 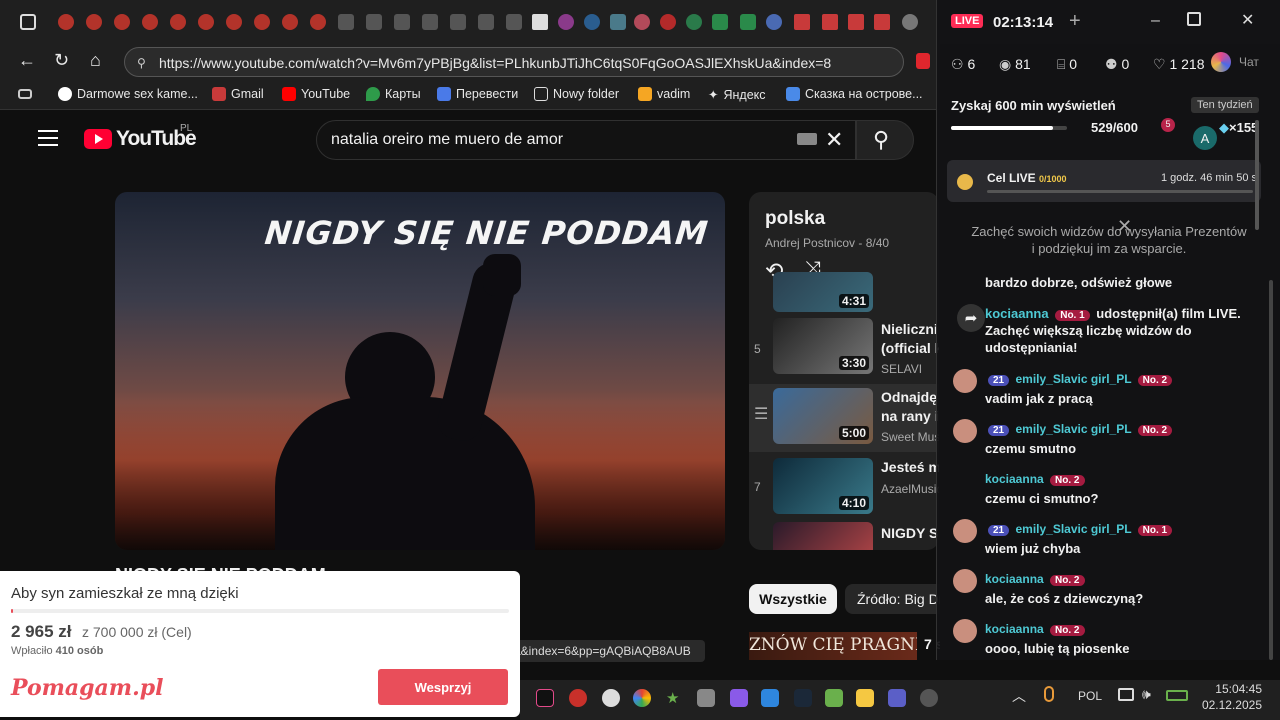 What do you see at coordinates (27, 60) in the screenshot?
I see `back-icon: ←` at bounding box center [27, 60].